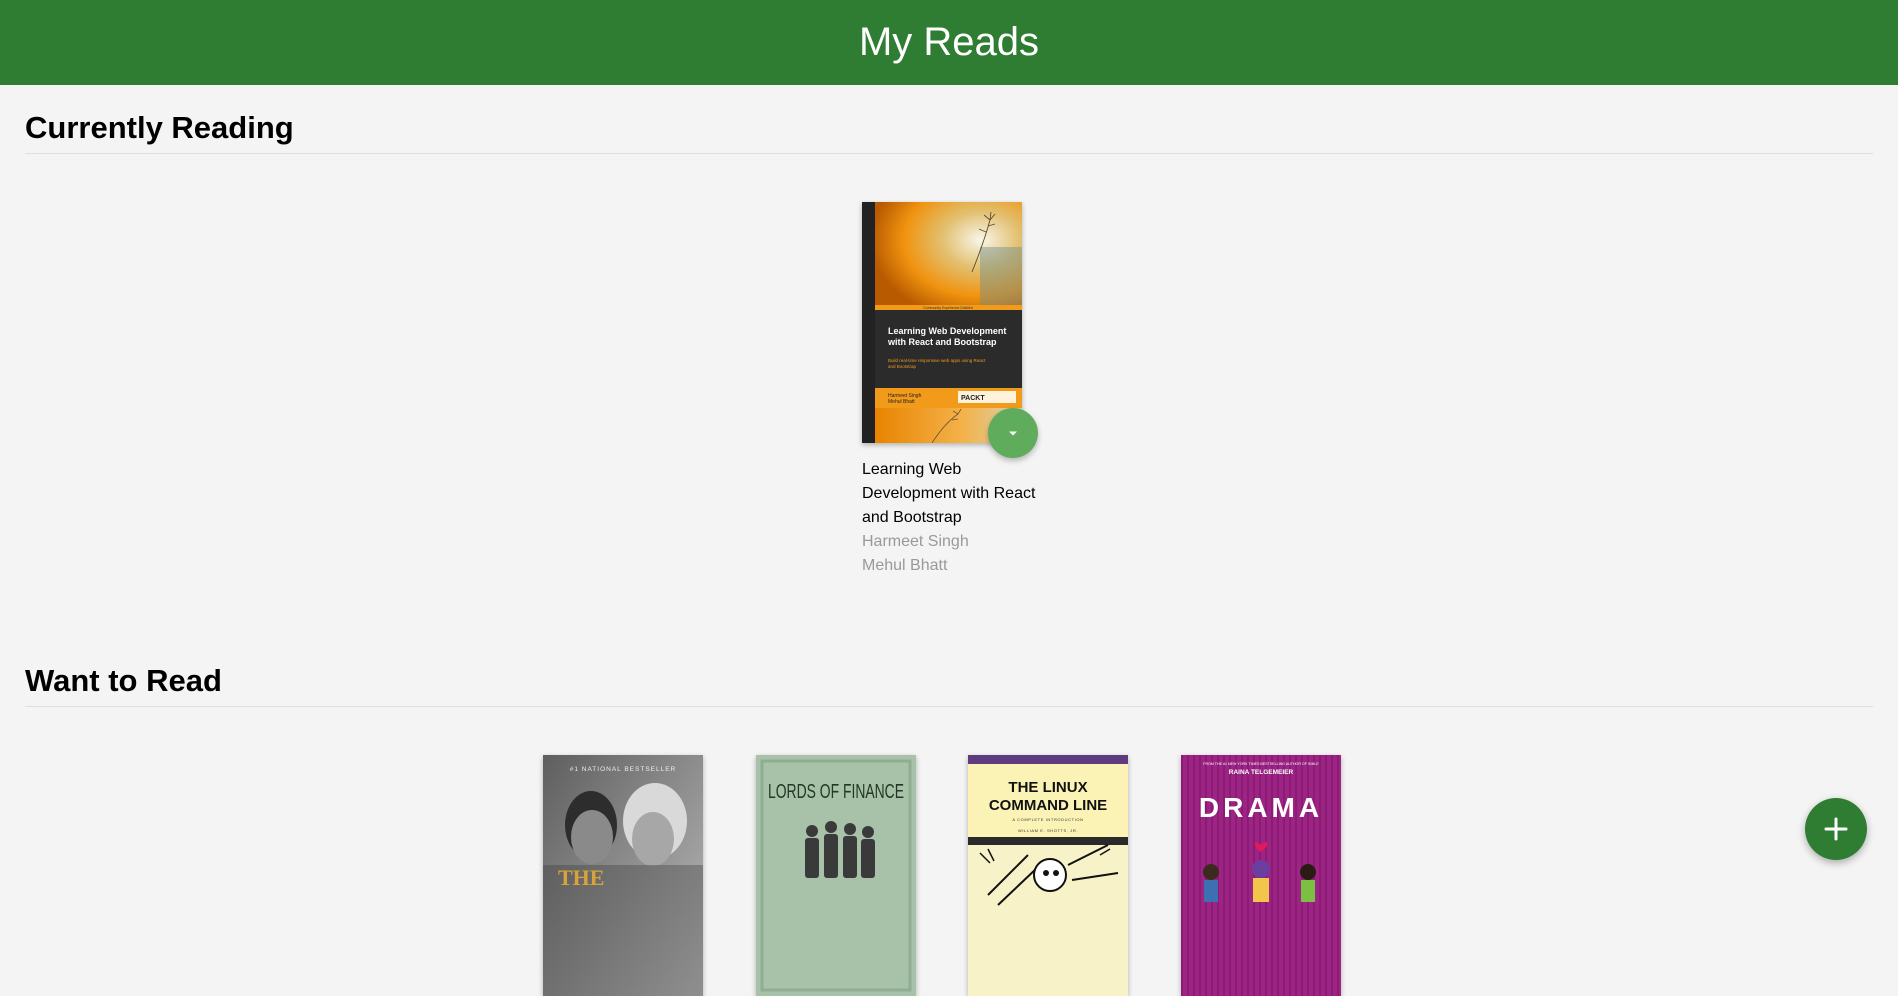  What do you see at coordinates (1047, 819) in the screenshot?
I see `cover-subtitle: A COMPLETE INTRODUCTION` at bounding box center [1047, 819].